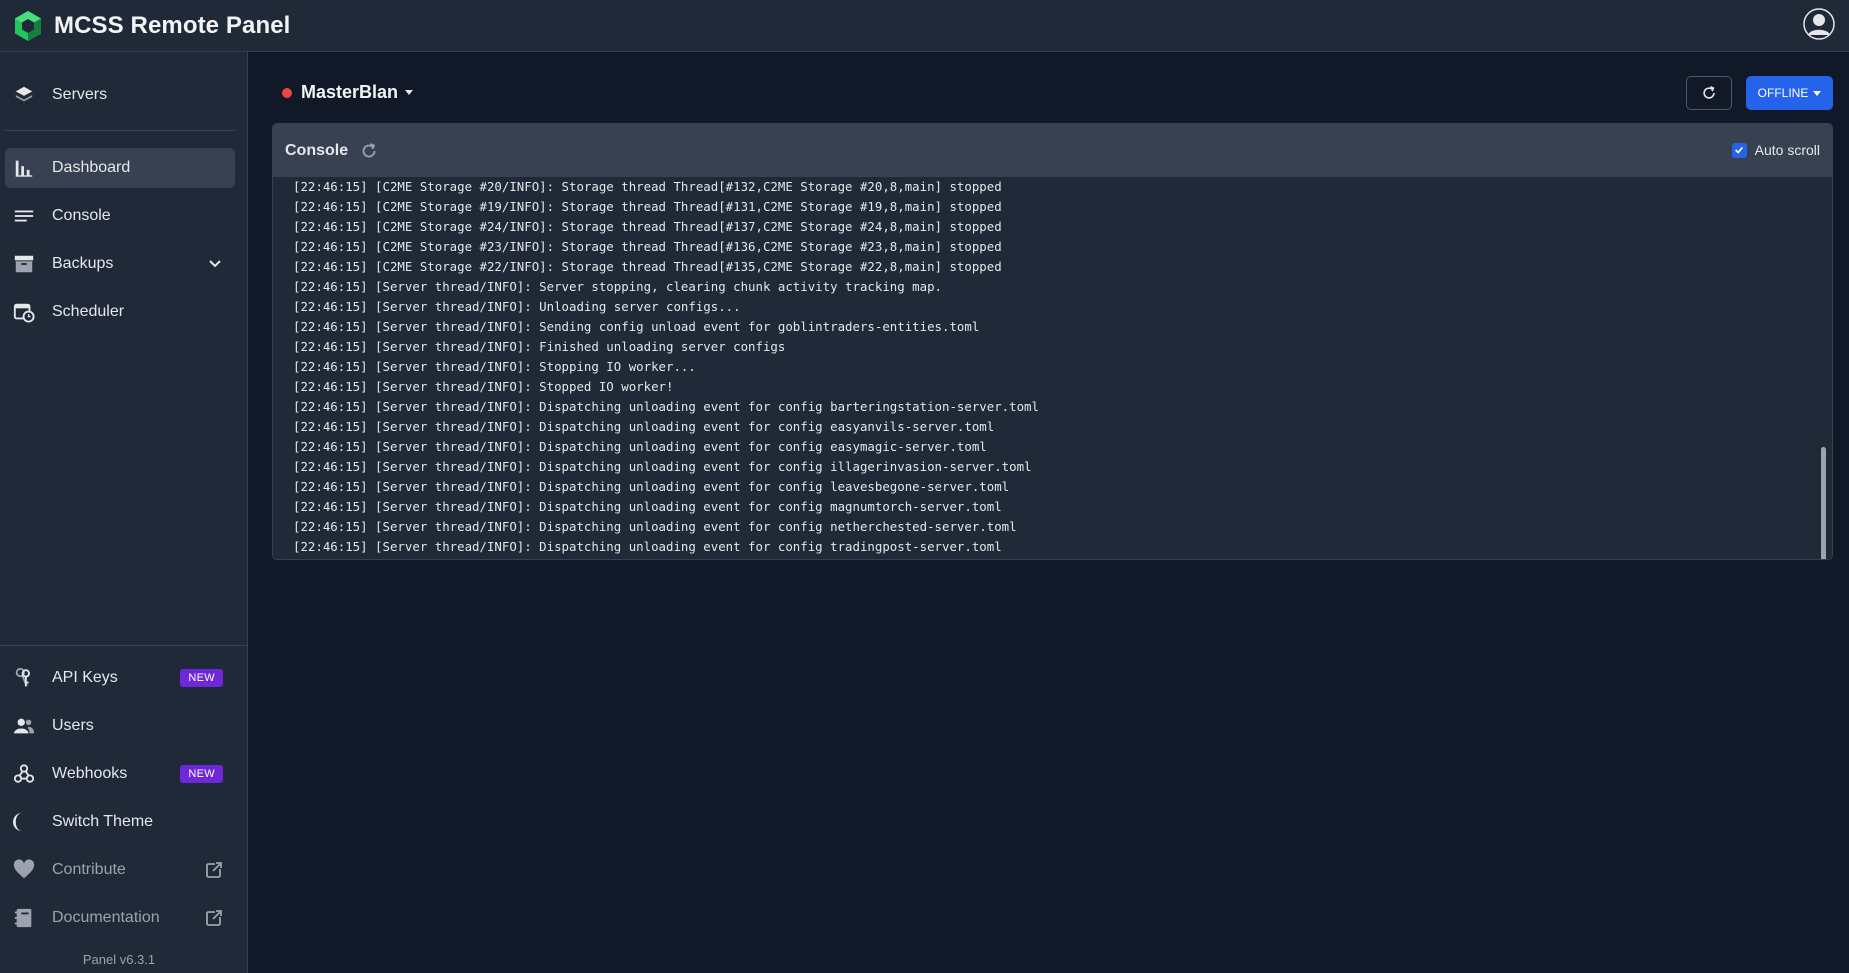 The height and width of the screenshot is (973, 1849). I want to click on sidebar-item-api-keys: API Keys NEW, so click(120, 678).